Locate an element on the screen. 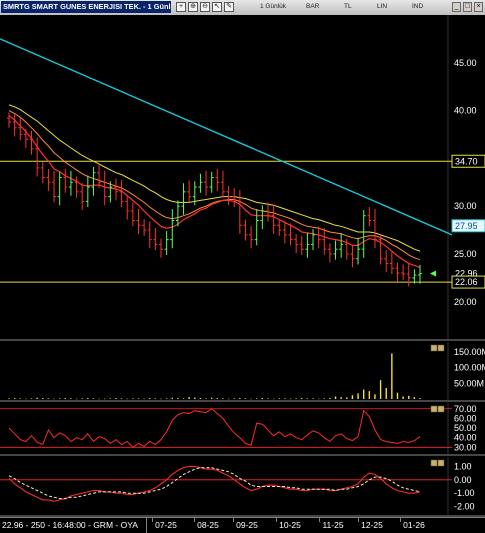 This screenshot has width=485, height=533. crosshair-icon: + is located at coordinates (181, 7).